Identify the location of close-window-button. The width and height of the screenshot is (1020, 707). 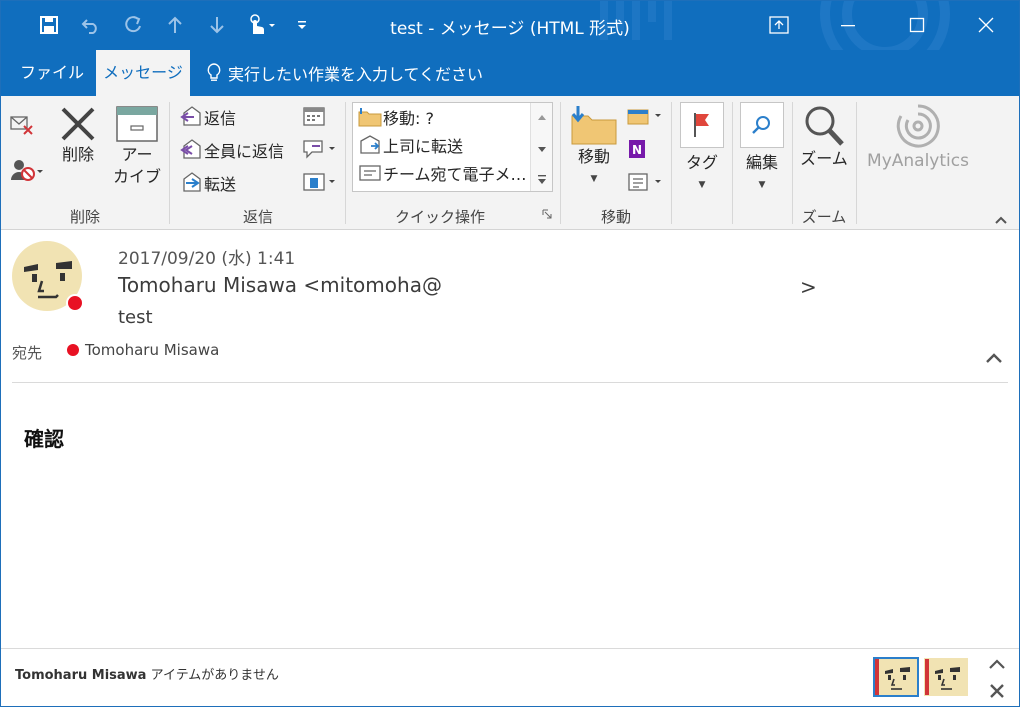
(985, 25).